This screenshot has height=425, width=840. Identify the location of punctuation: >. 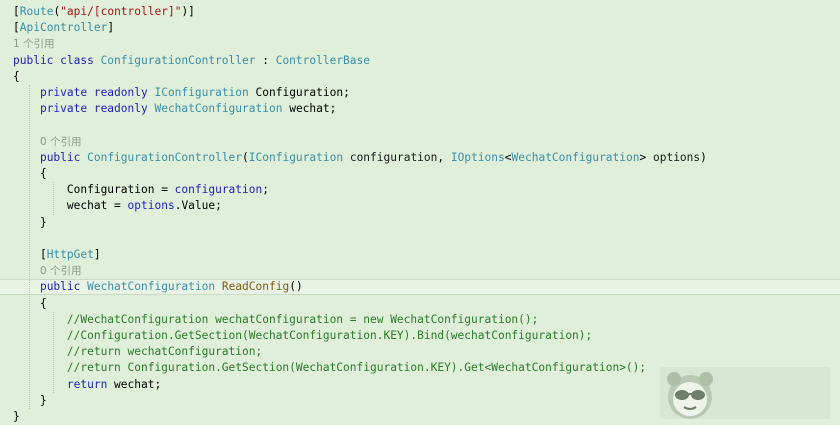
(646, 157).